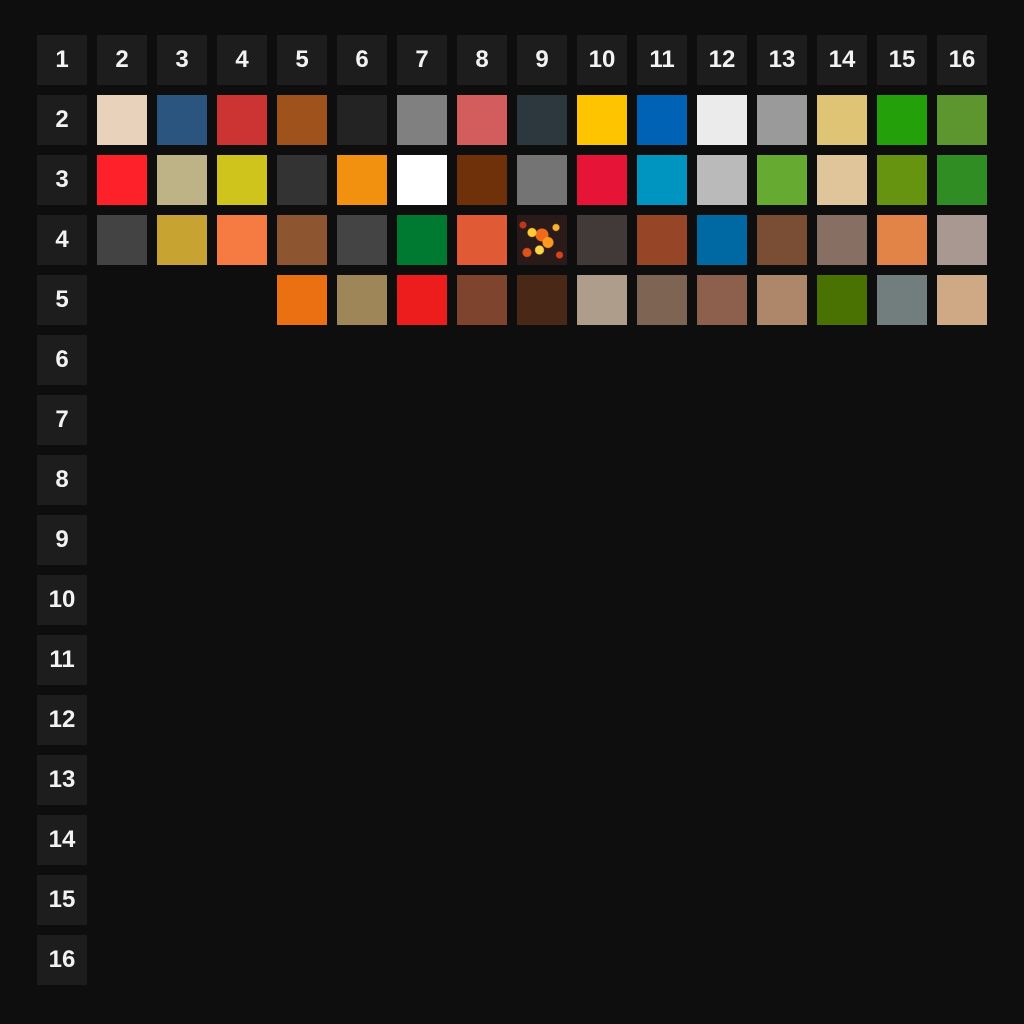 The height and width of the screenshot is (1024, 1024). I want to click on row-header-10: 10, so click(62, 600).